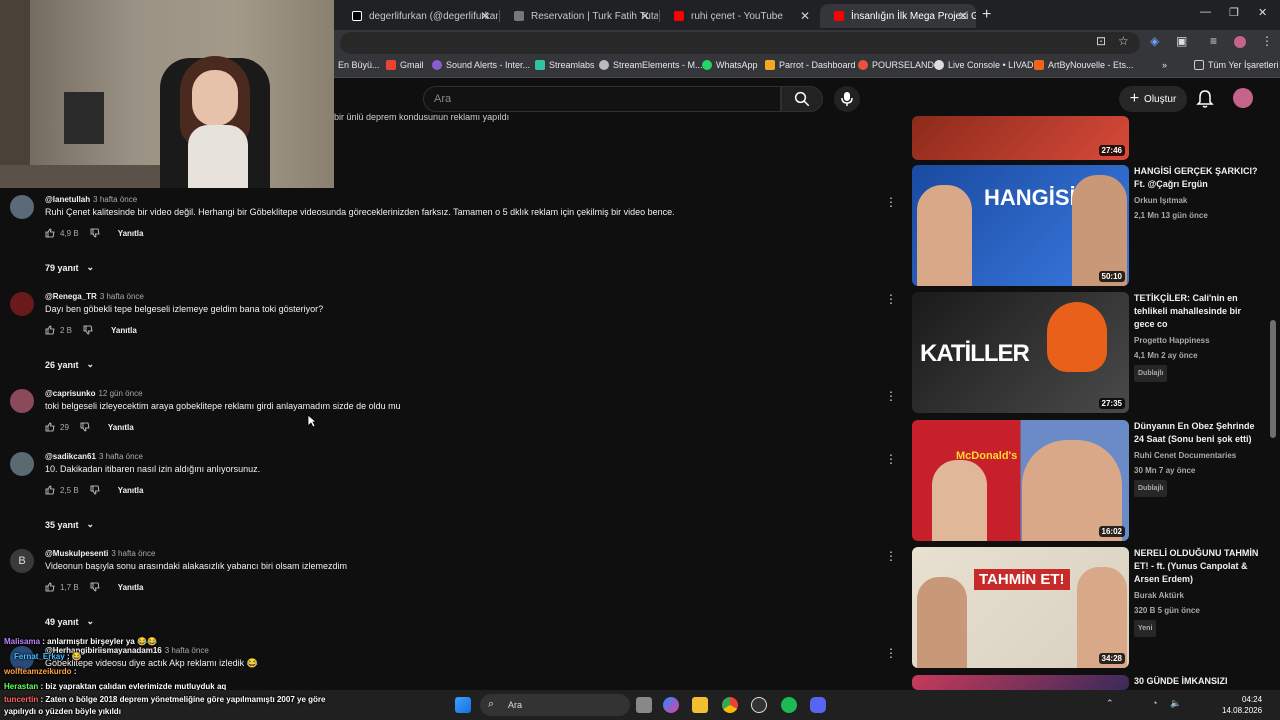 The image size is (1280, 720). Describe the element at coordinates (69, 267) in the screenshot. I see `view-replies-button: 79 yanıt ⌄` at that location.